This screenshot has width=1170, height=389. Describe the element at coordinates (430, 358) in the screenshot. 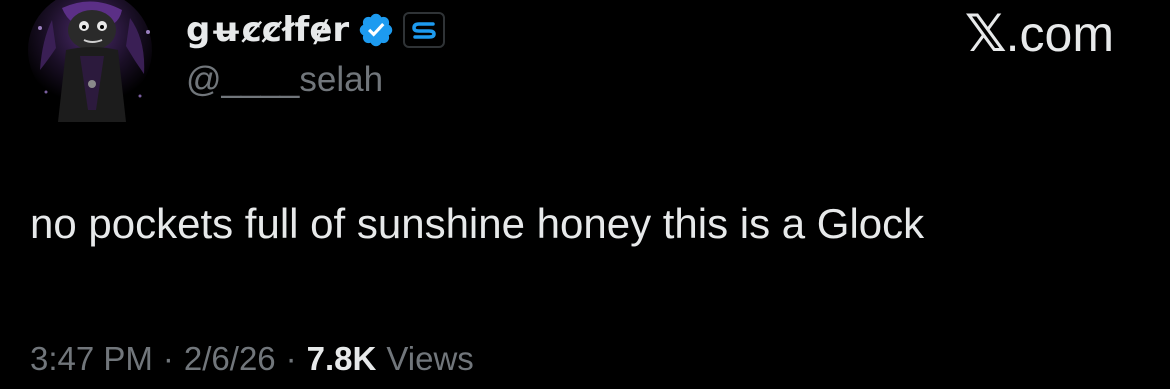

I see `views-label: Views` at that location.